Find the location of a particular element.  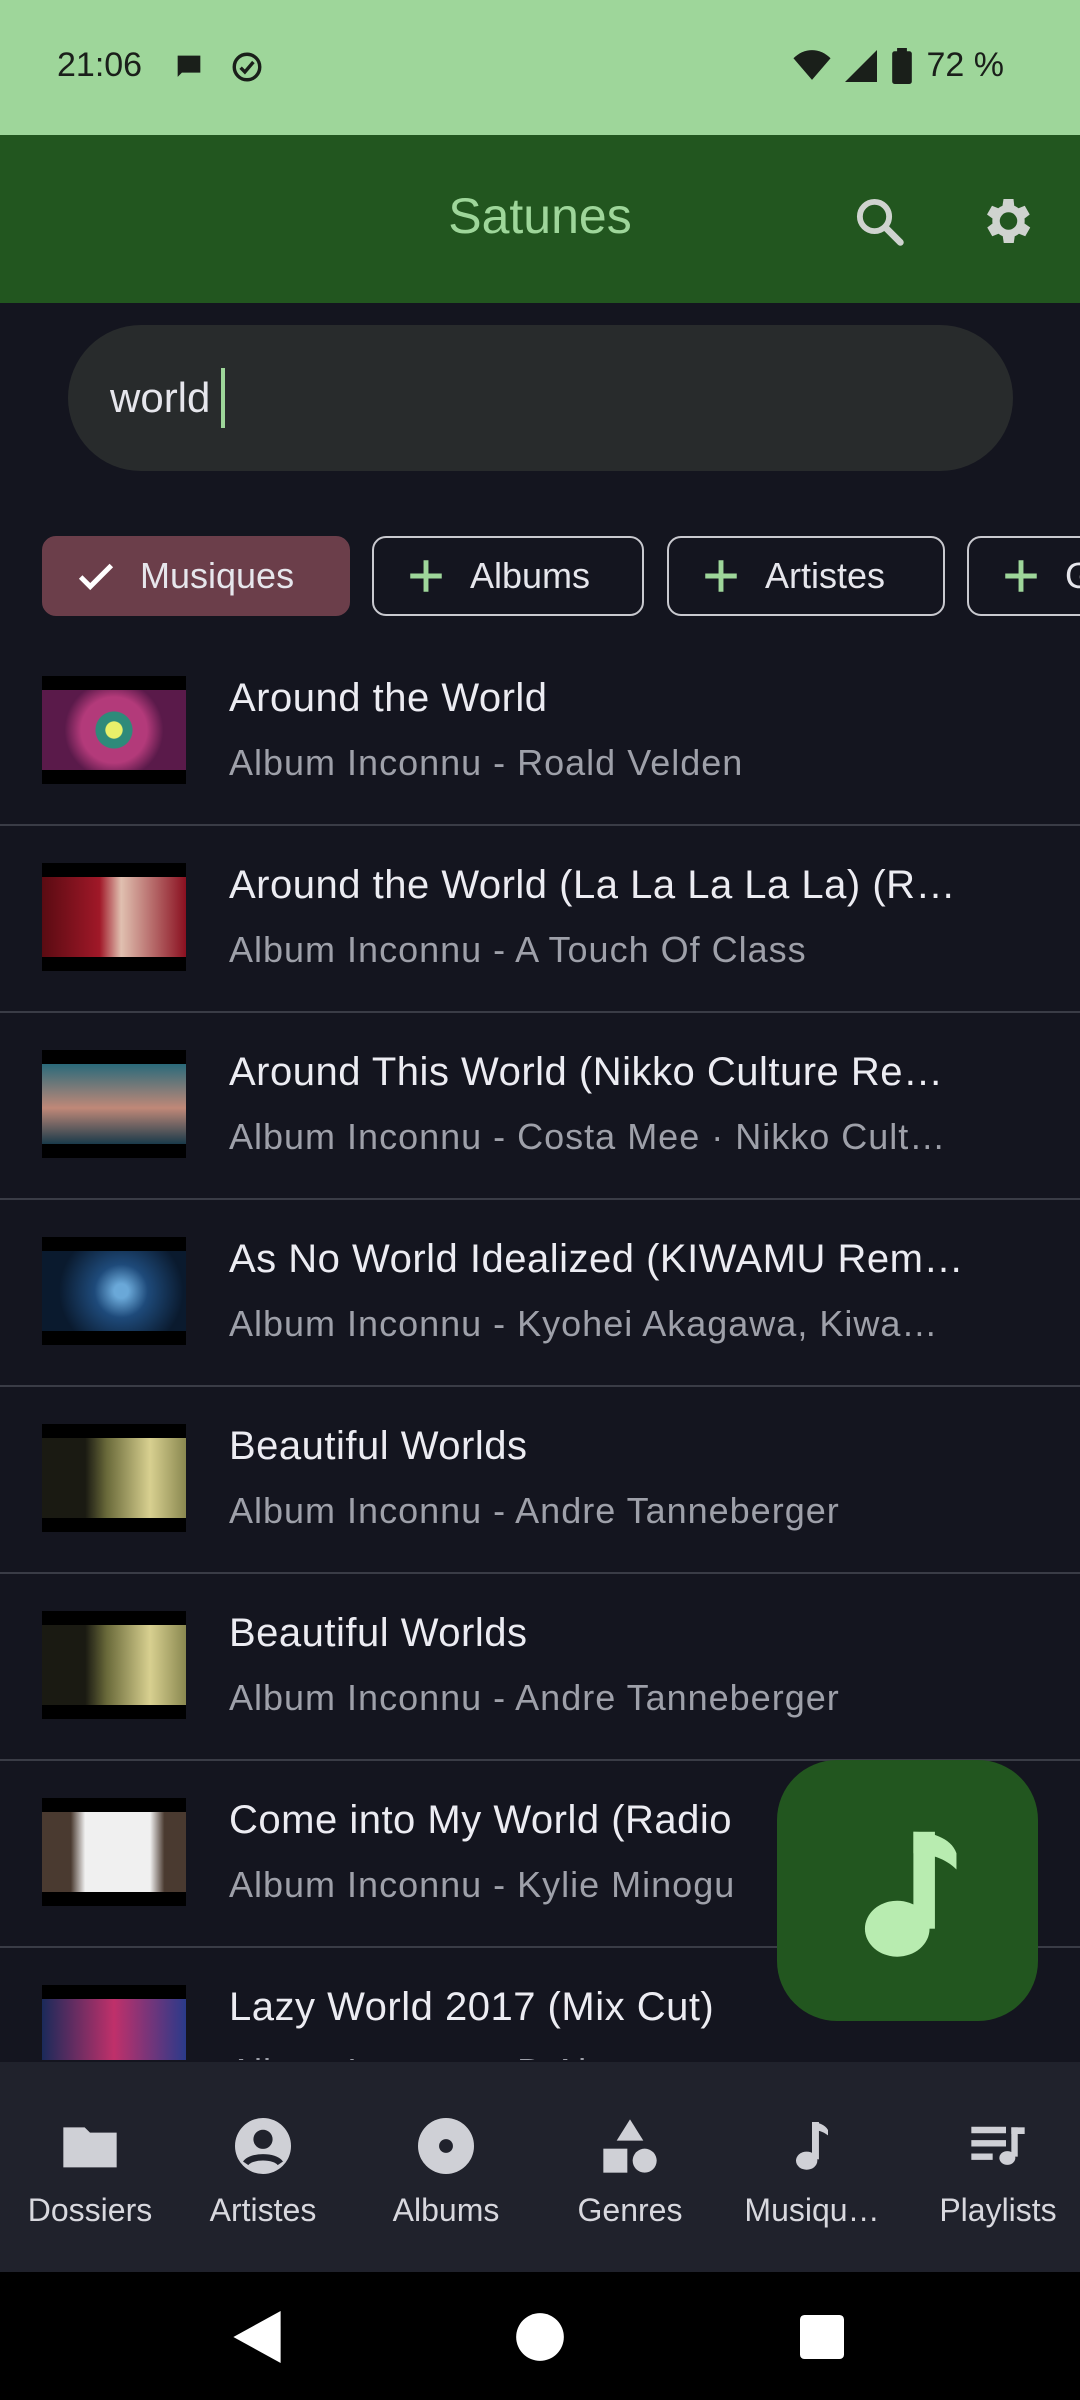

nav-albums: Albums is located at coordinates (446, 2167).